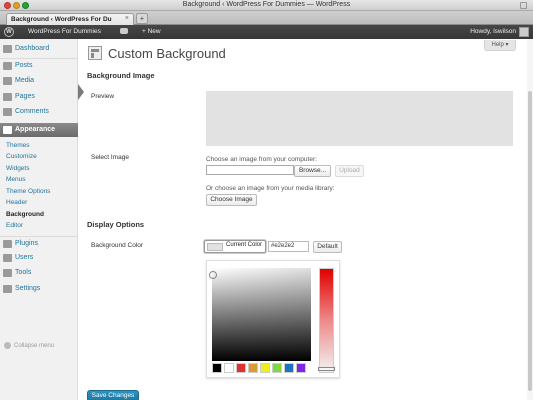 The image size is (533, 400). I want to click on settings-icon, so click(7, 289).